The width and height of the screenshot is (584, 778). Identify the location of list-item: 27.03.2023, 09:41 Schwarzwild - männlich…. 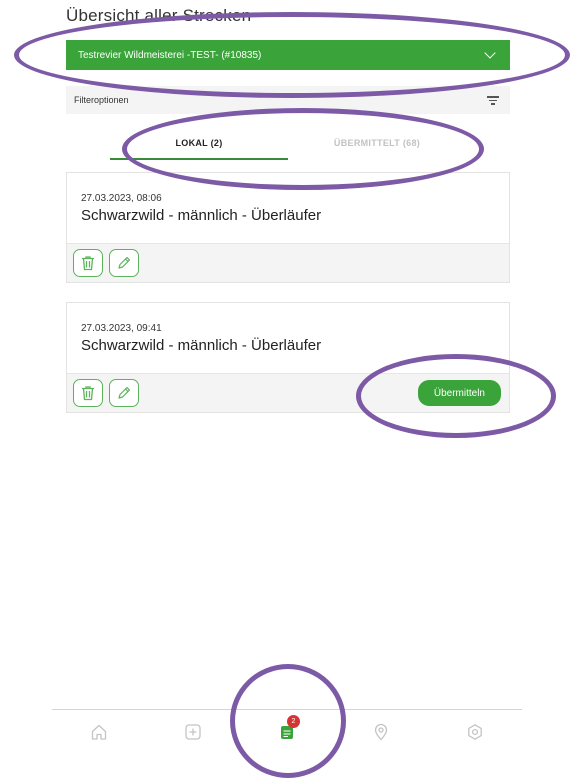
(288, 357).